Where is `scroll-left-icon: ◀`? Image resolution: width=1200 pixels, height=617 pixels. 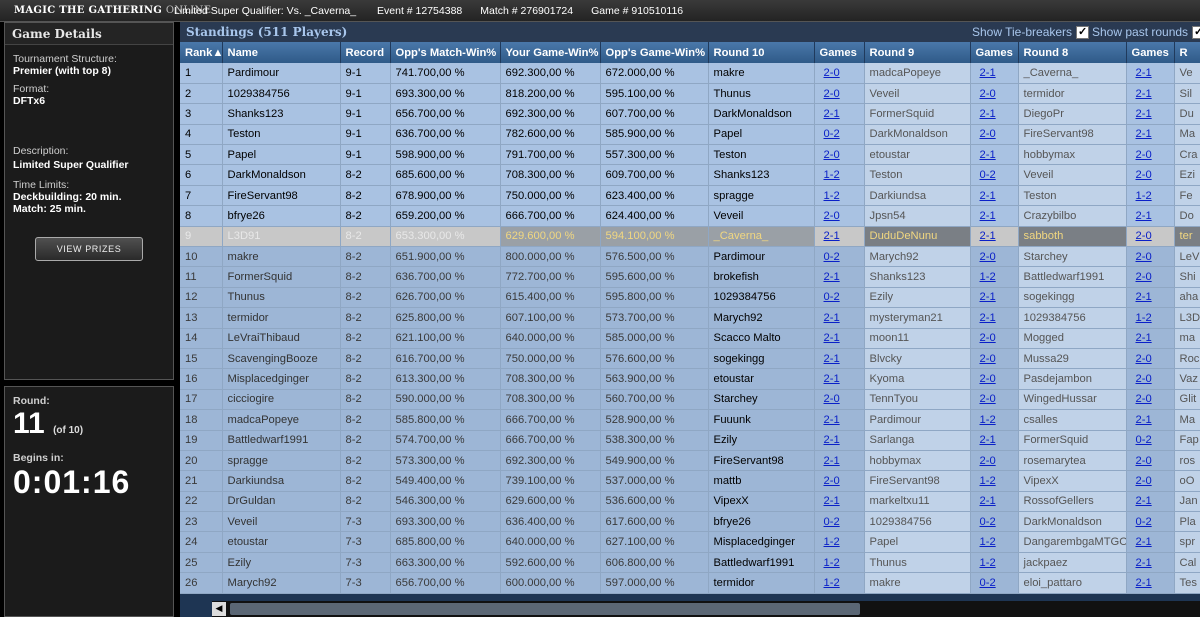
scroll-left-icon: ◀ is located at coordinates (219, 609).